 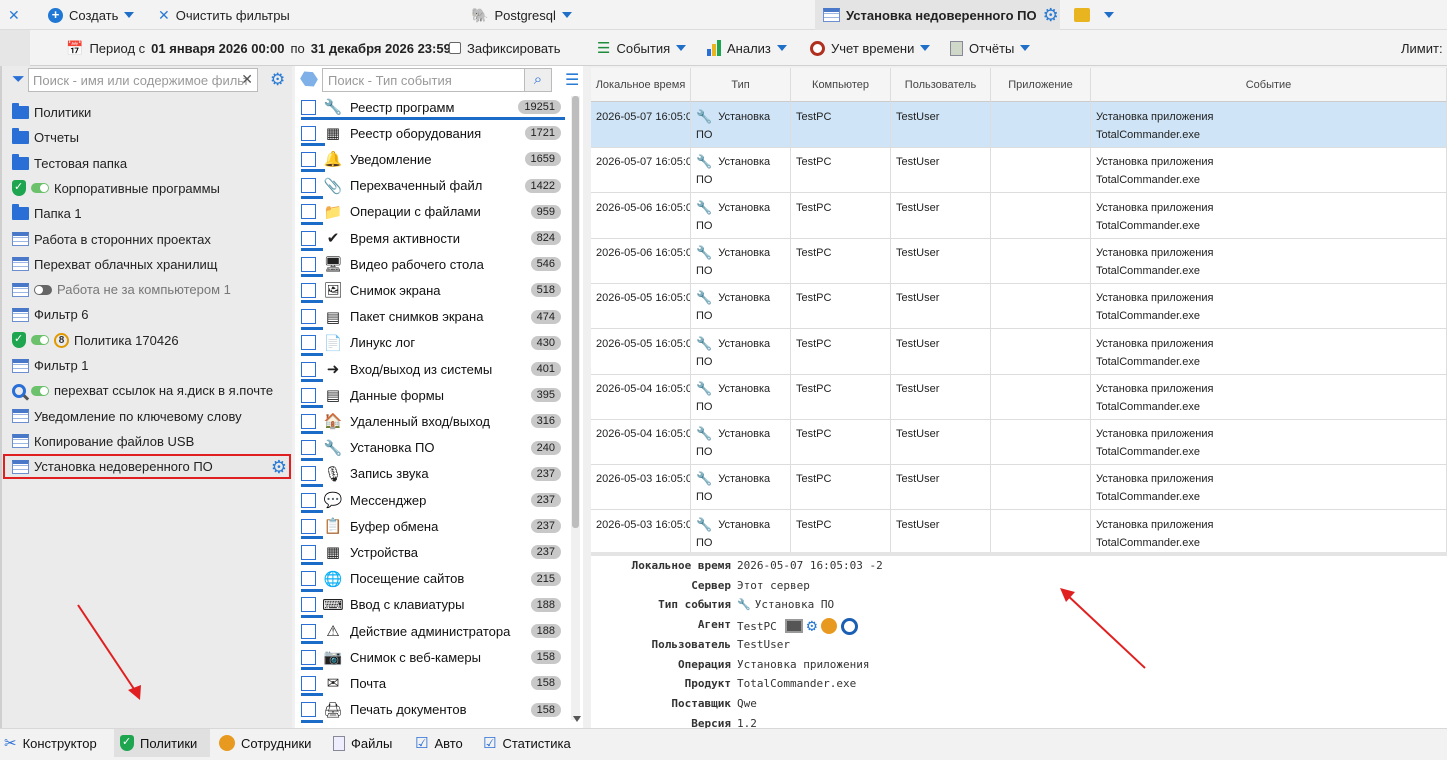 I want to click on event-type-item: 📎 Перехваченный файл 1422, so click(x=431, y=186).